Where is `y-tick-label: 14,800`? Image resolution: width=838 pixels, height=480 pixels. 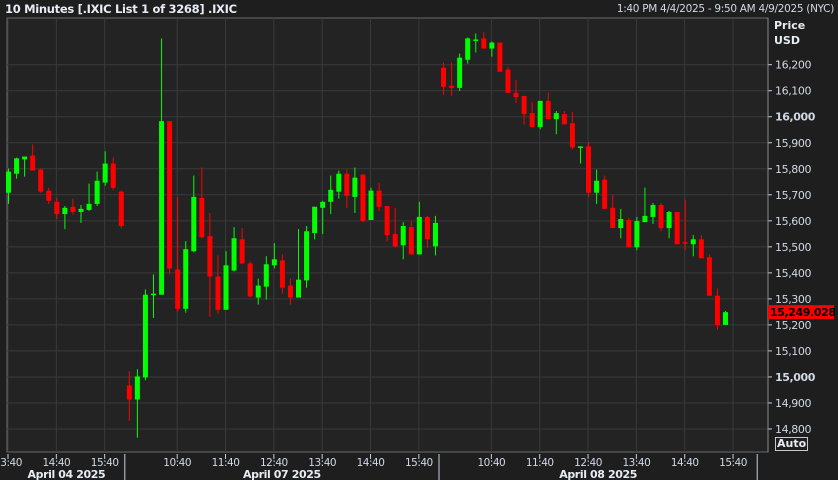
y-tick-label: 14,800 is located at coordinates (793, 429).